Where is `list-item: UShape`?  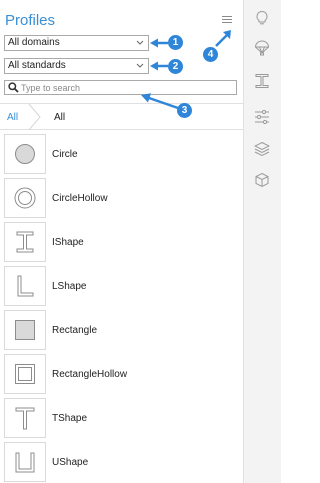 list-item: UShape is located at coordinates (121, 462).